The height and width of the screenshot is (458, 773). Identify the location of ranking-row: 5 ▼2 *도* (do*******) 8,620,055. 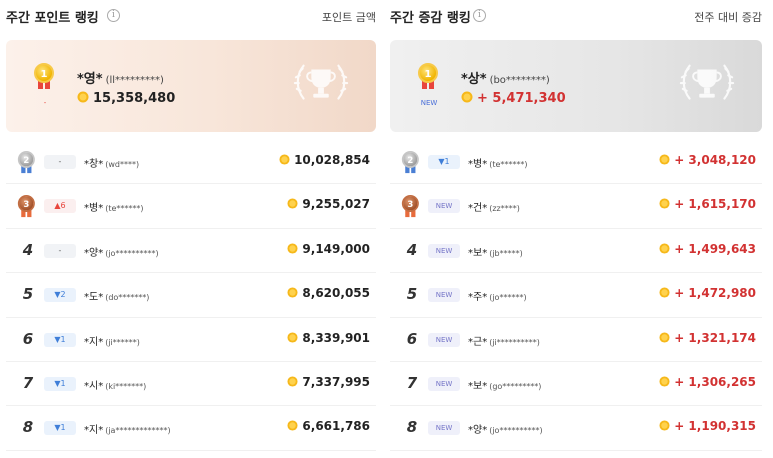
(191, 295).